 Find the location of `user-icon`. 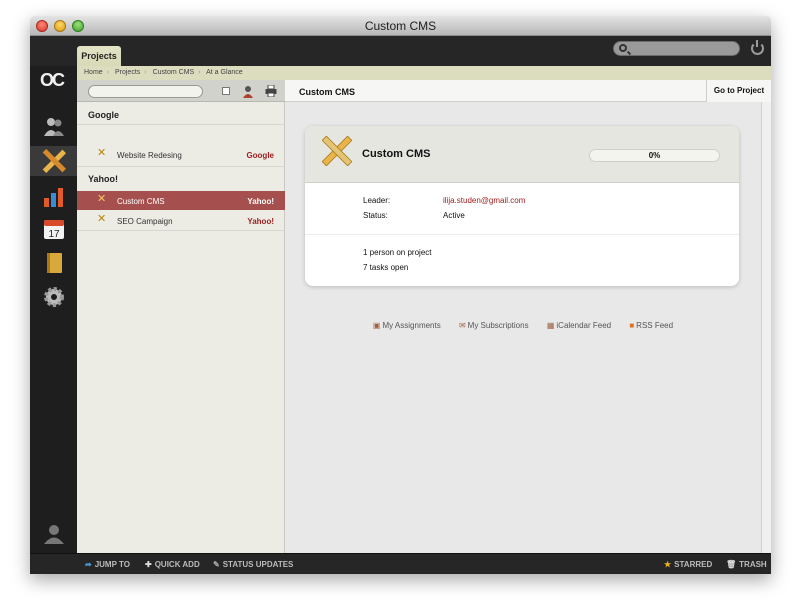

user-icon is located at coordinates (53, 534).